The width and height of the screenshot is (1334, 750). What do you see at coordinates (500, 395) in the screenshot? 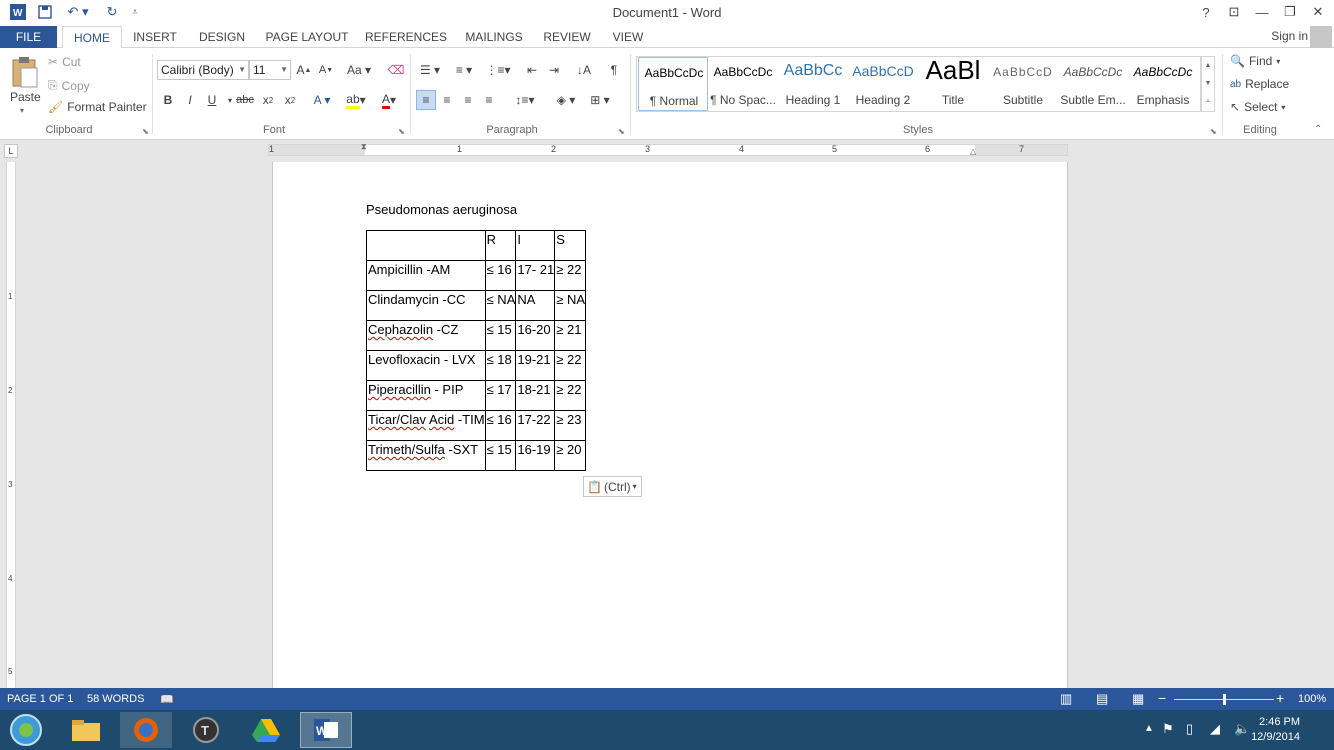
I see `table-cell: ≤ 17` at bounding box center [500, 395].